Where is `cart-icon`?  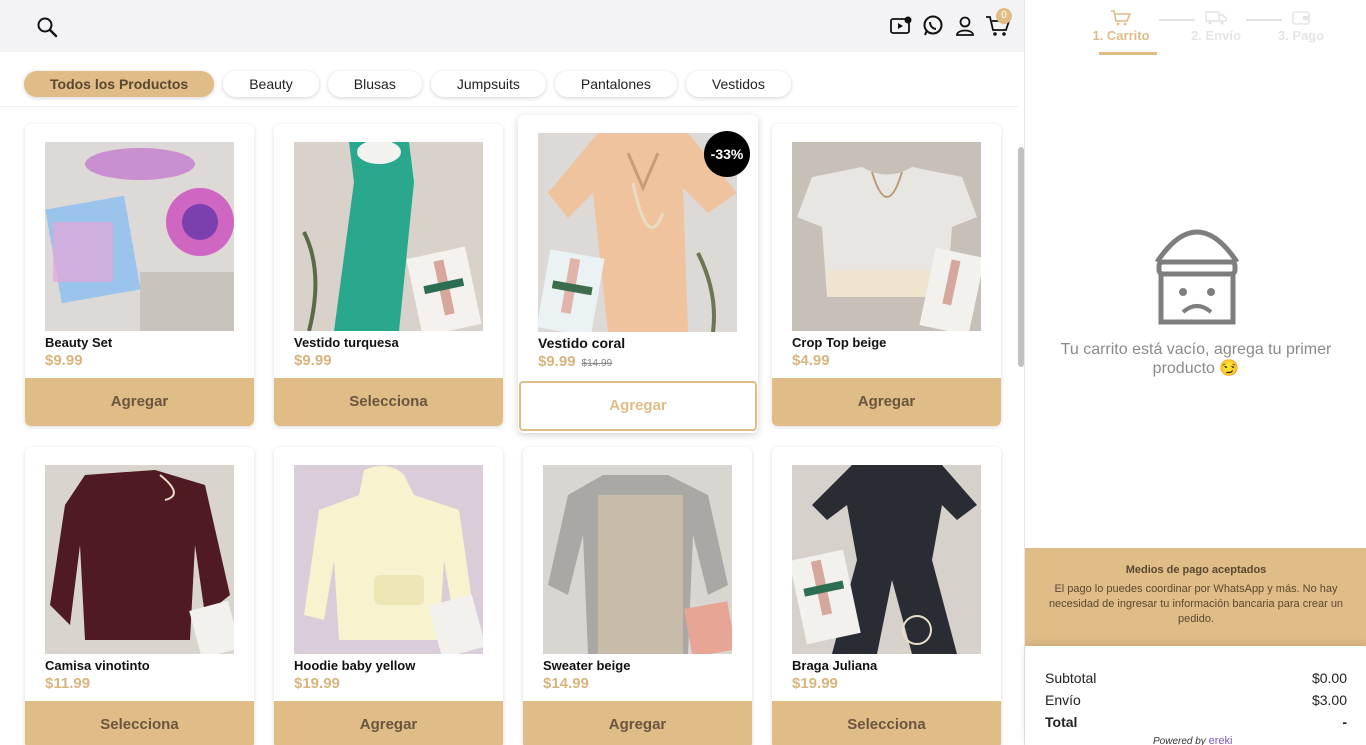
cart-icon is located at coordinates (1121, 18).